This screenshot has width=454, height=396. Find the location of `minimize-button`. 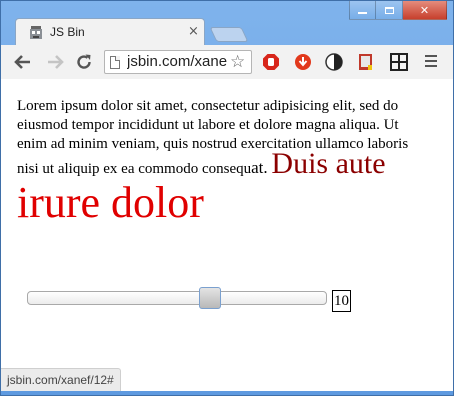

minimize-button is located at coordinates (362, 10).